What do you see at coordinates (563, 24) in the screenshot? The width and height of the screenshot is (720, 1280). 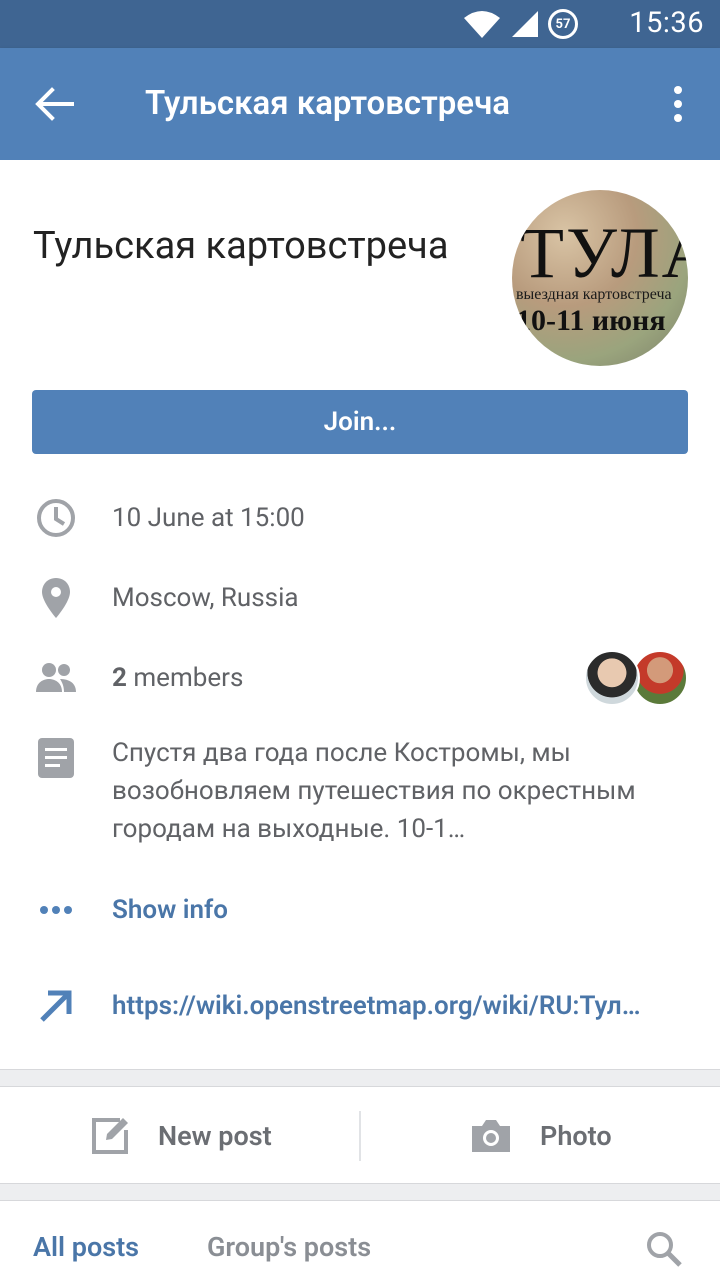 I see `battery-icon: 57` at bounding box center [563, 24].